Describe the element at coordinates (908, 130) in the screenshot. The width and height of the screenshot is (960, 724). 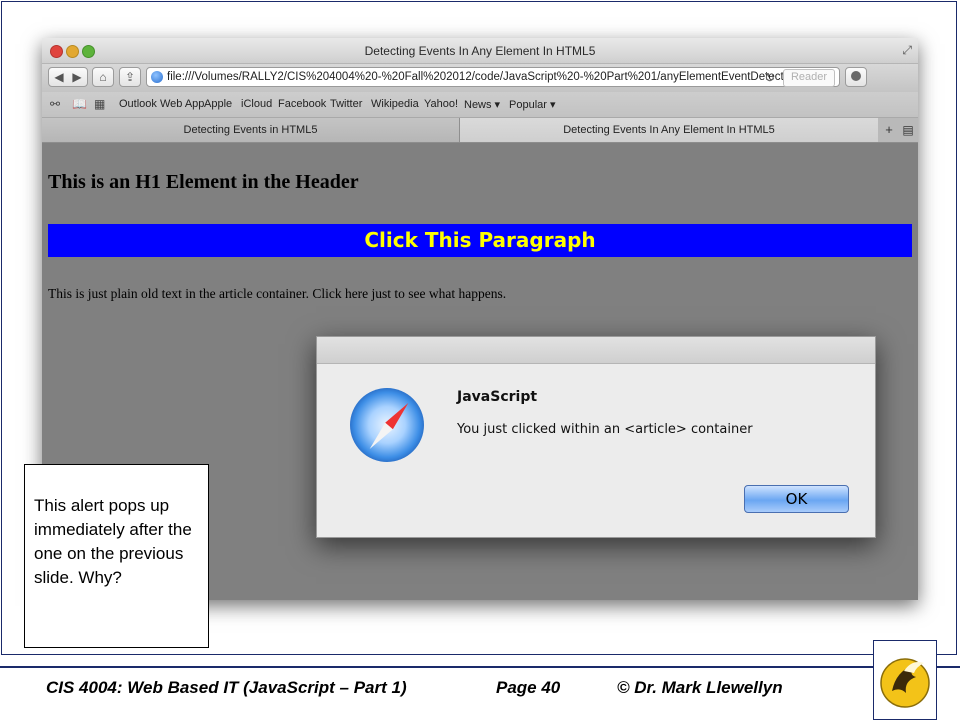
I see `tab-view-icon: ▤` at that location.